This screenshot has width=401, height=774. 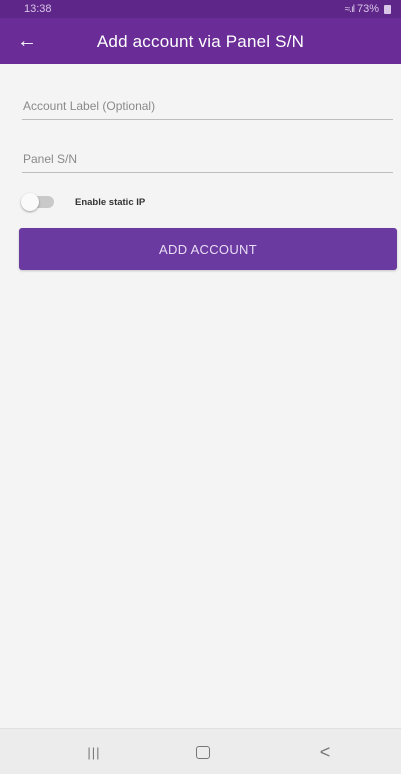 What do you see at coordinates (208, 249) in the screenshot?
I see `add-account-button: ADD ACCOUNT` at bounding box center [208, 249].